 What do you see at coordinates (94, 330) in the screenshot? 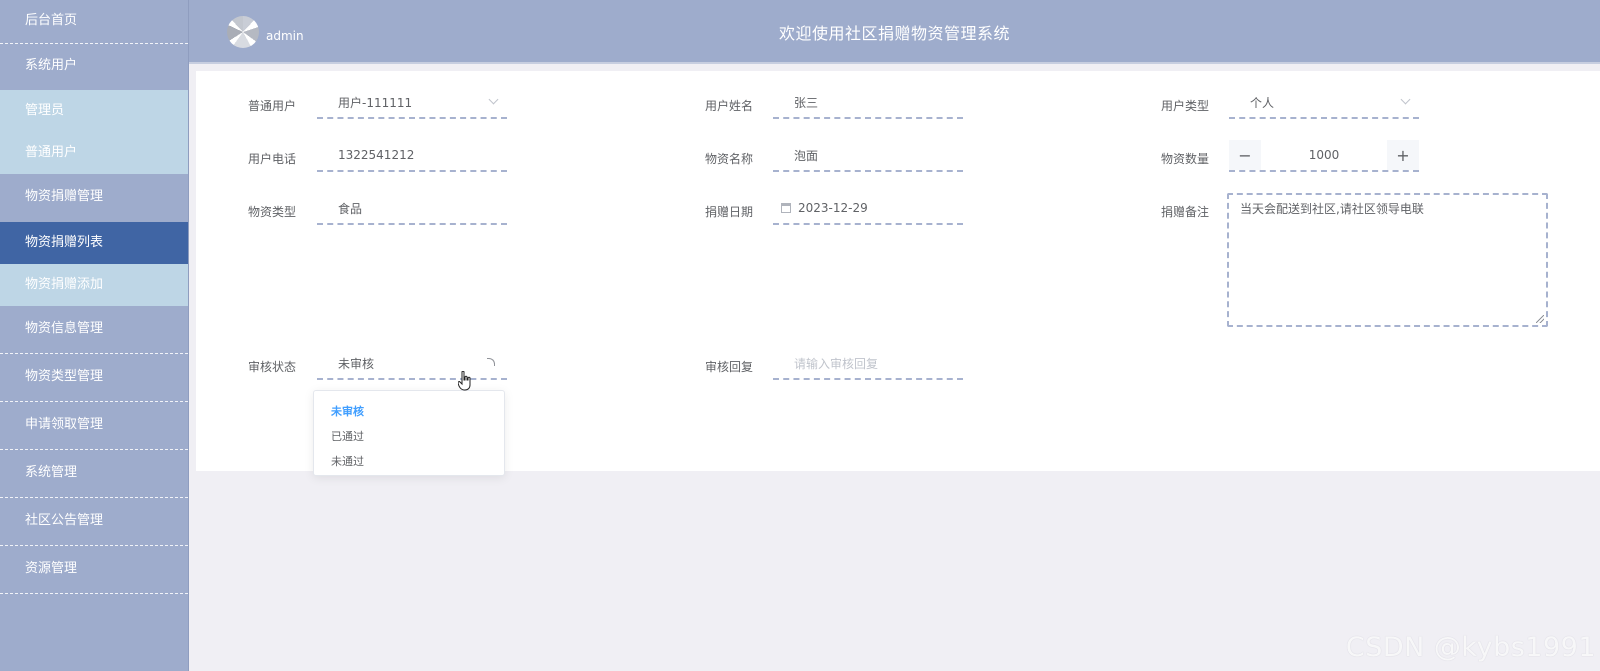
I see `sidebar-item-goods-info: 物资信息管理` at bounding box center [94, 330].